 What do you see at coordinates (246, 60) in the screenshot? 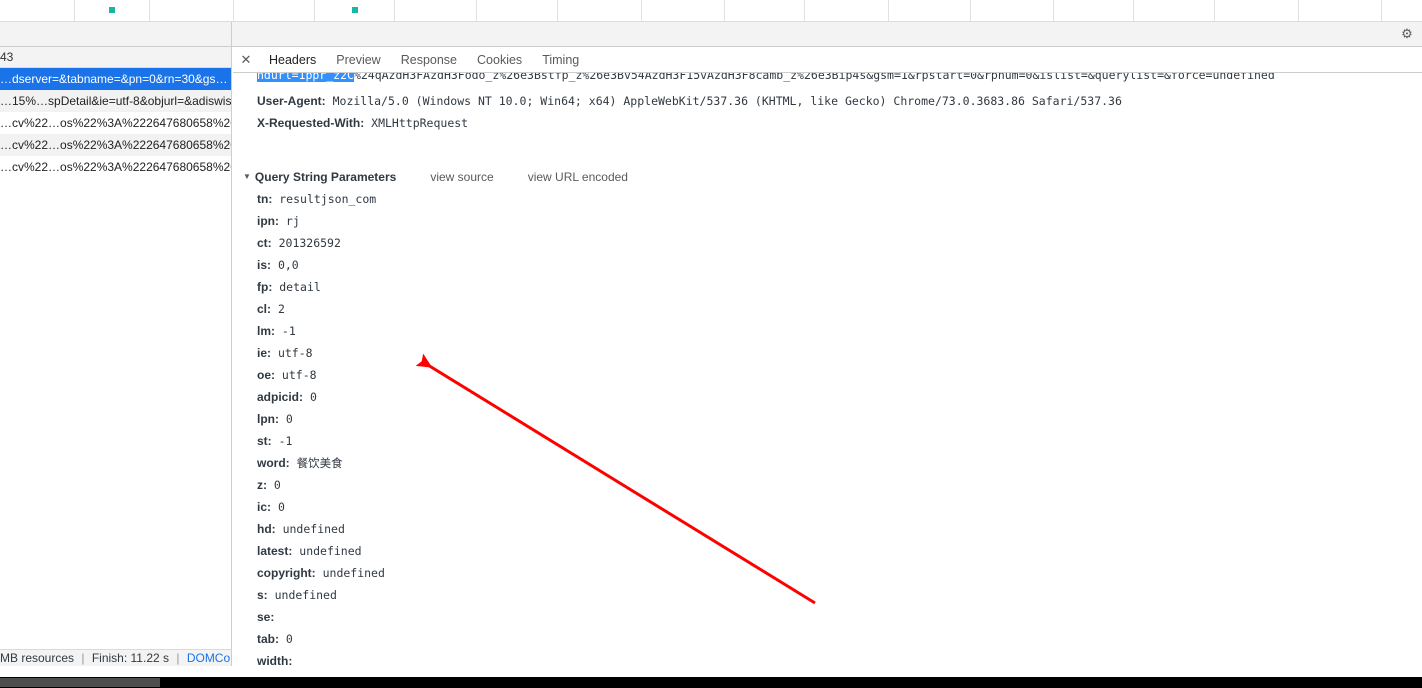
I see `close-icon: ✕` at bounding box center [246, 60].